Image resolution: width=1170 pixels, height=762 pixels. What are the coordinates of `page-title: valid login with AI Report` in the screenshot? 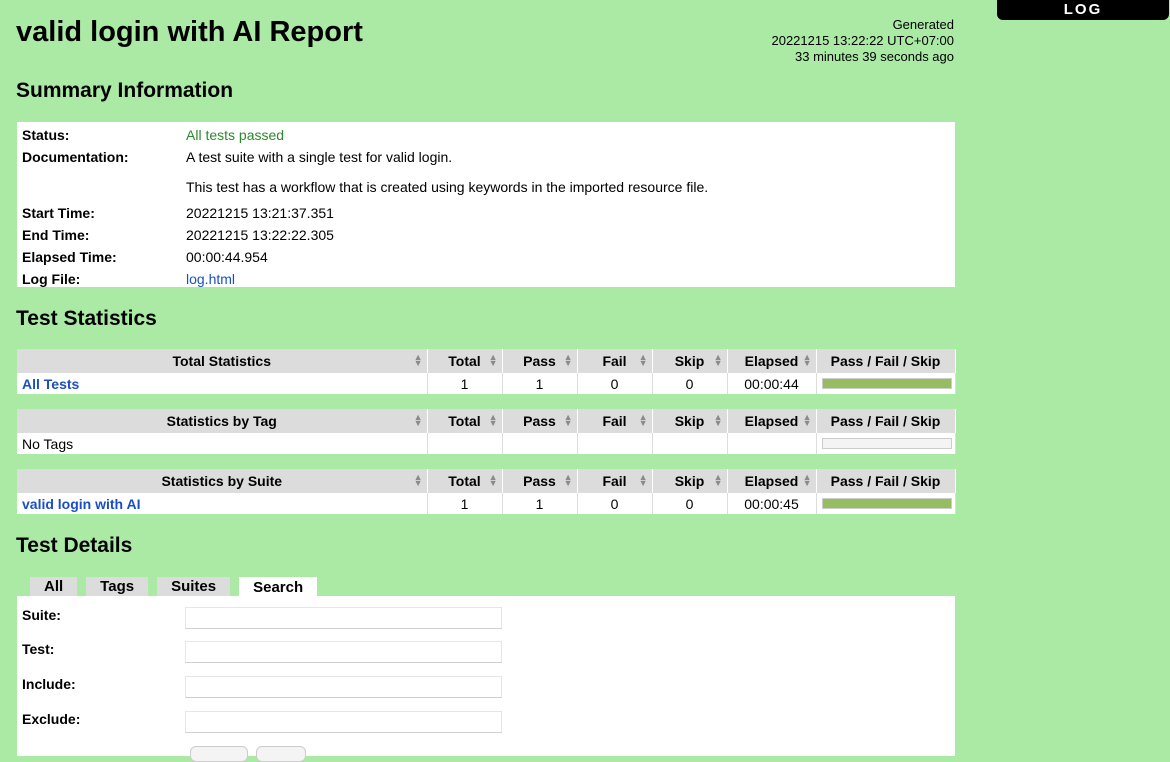 It's located at (189, 32).